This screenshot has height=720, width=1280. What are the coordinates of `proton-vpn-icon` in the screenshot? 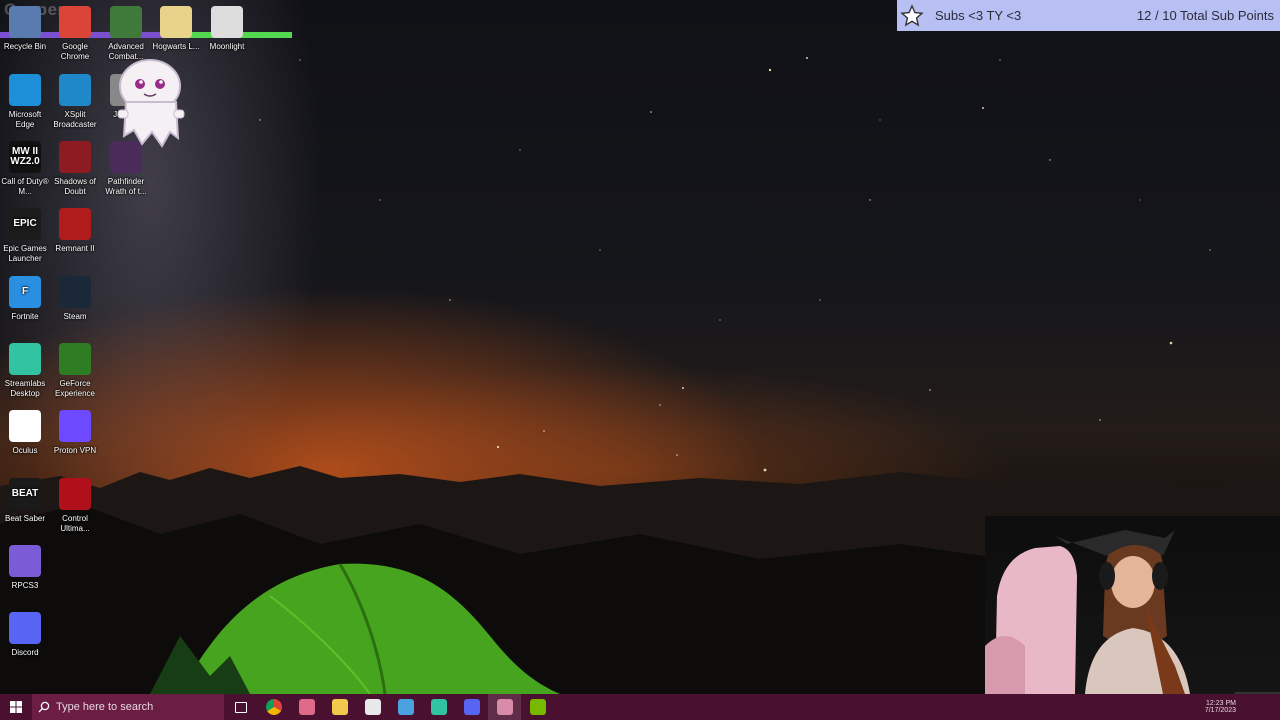 It's located at (75, 426).